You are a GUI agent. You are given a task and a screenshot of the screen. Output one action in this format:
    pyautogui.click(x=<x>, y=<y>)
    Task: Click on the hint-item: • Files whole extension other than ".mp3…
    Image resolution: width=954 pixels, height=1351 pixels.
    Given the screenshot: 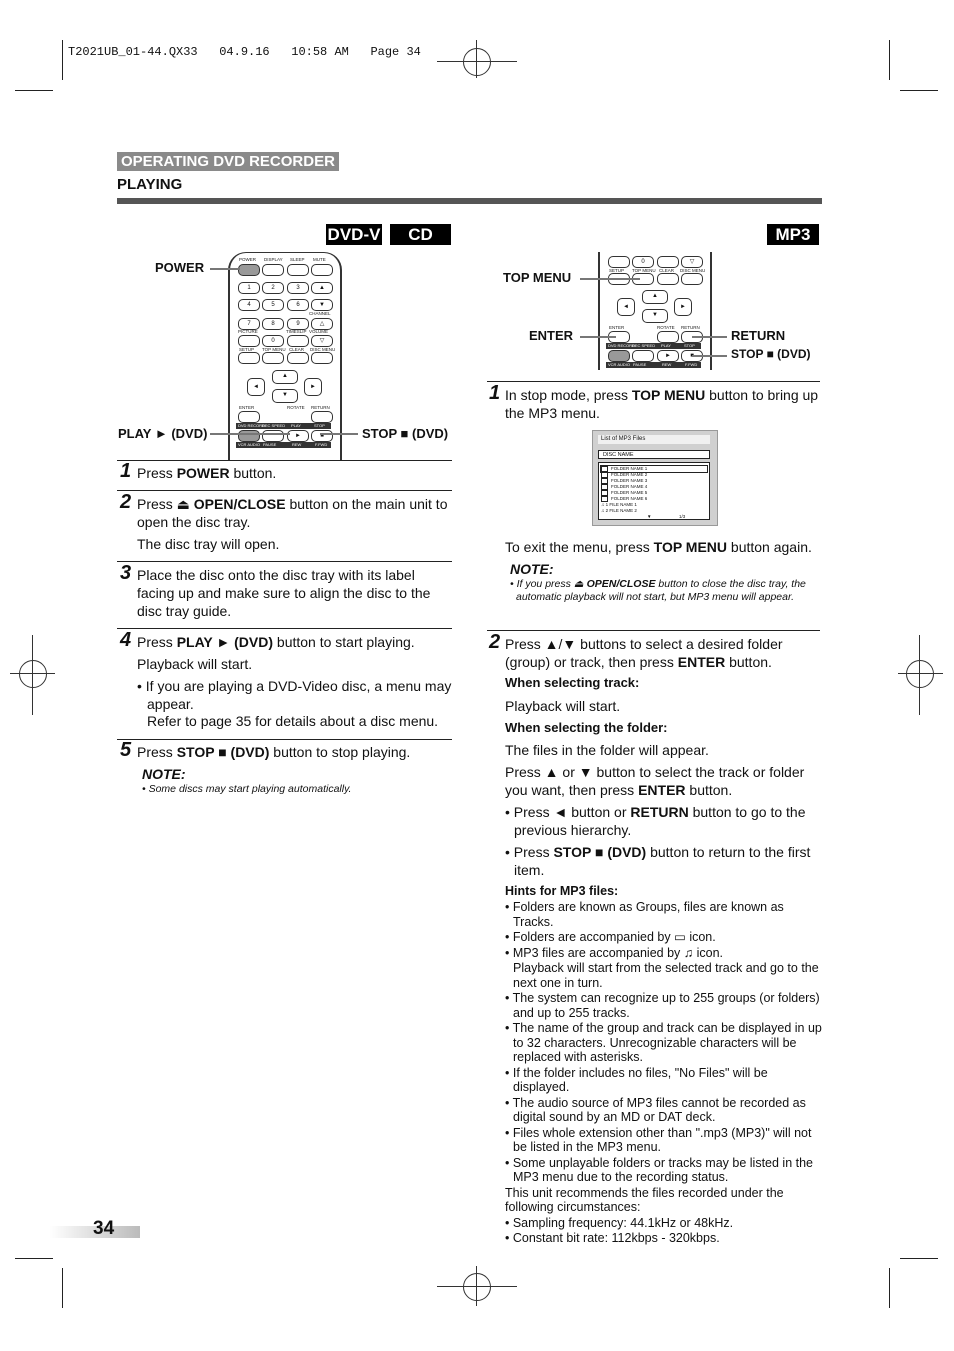 What is the action you would take?
    pyautogui.click(x=658, y=1140)
    